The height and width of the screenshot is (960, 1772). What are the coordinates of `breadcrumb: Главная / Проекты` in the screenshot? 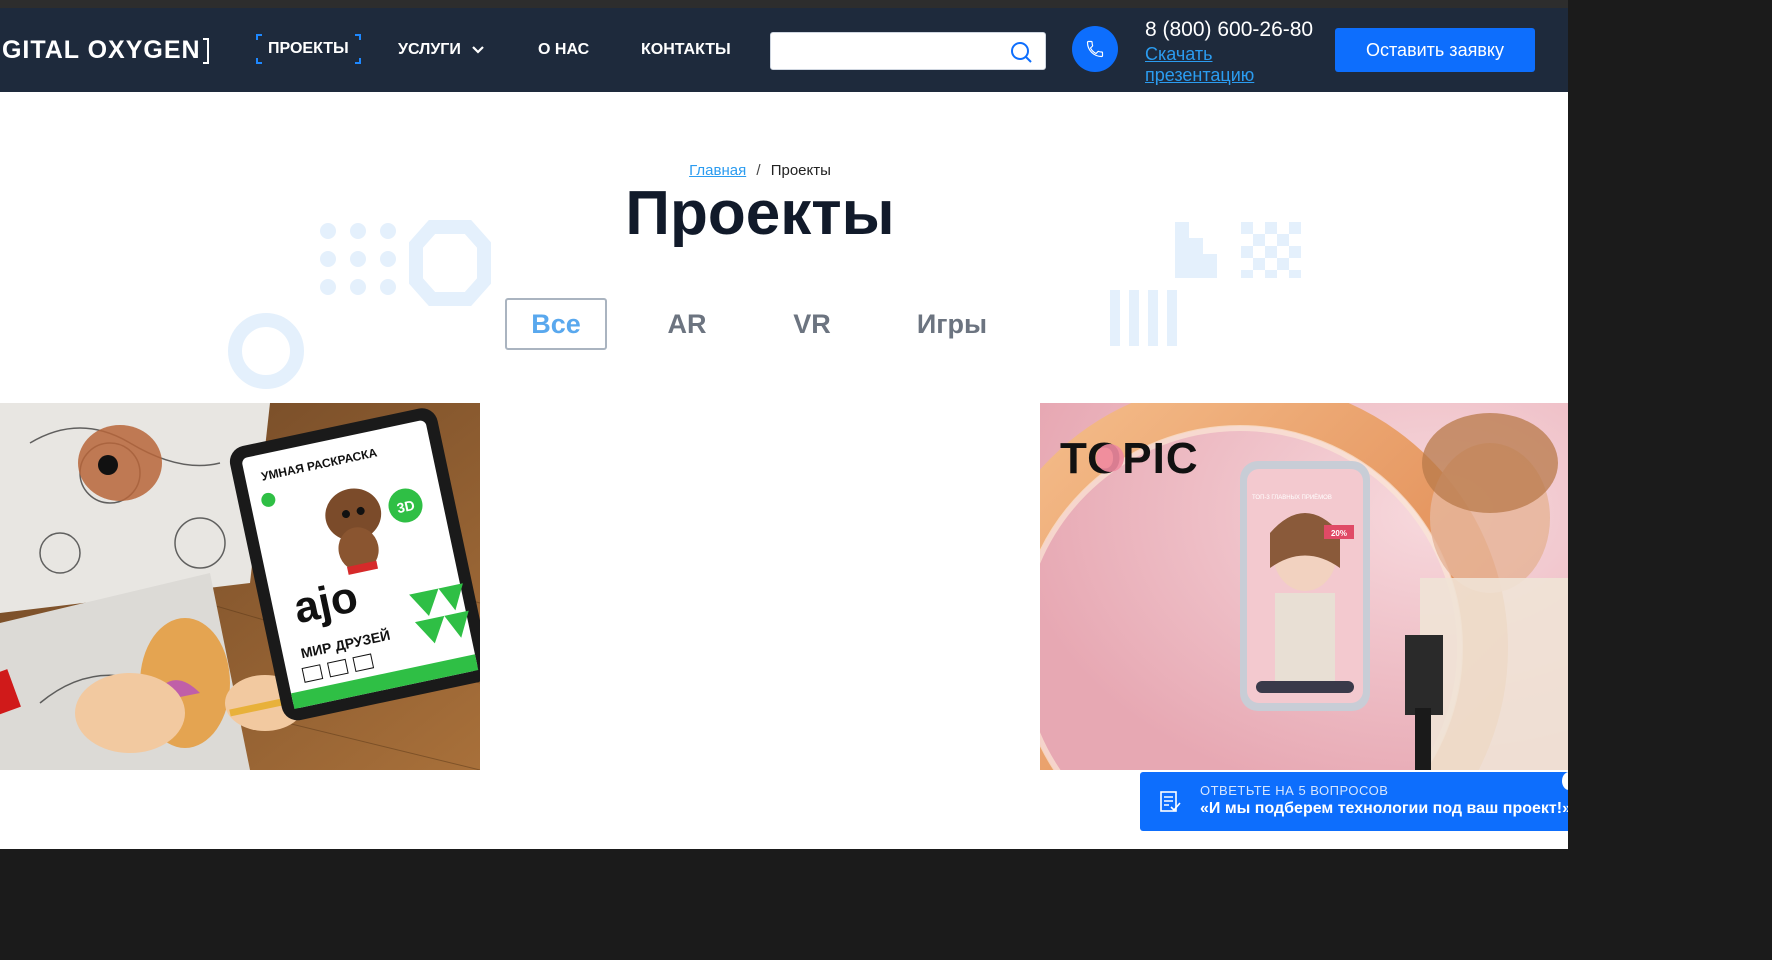 It's located at (760, 170).